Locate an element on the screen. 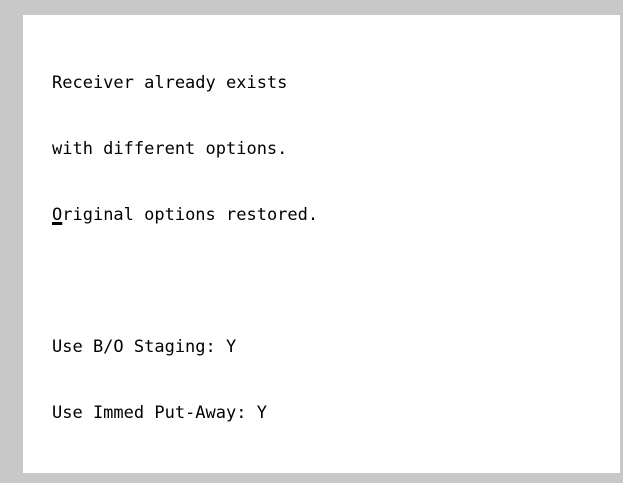 This screenshot has width=623, height=483. message-line-2: with different options. is located at coordinates (170, 149).